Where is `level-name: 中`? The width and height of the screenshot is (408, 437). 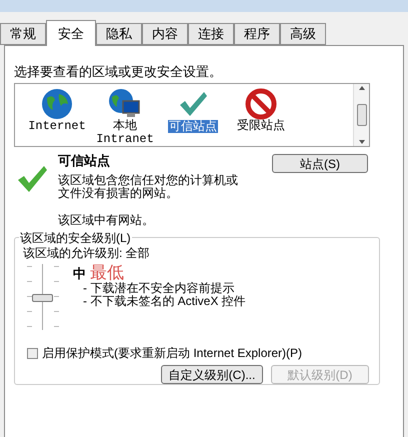
level-name: 中 is located at coordinates (79, 274).